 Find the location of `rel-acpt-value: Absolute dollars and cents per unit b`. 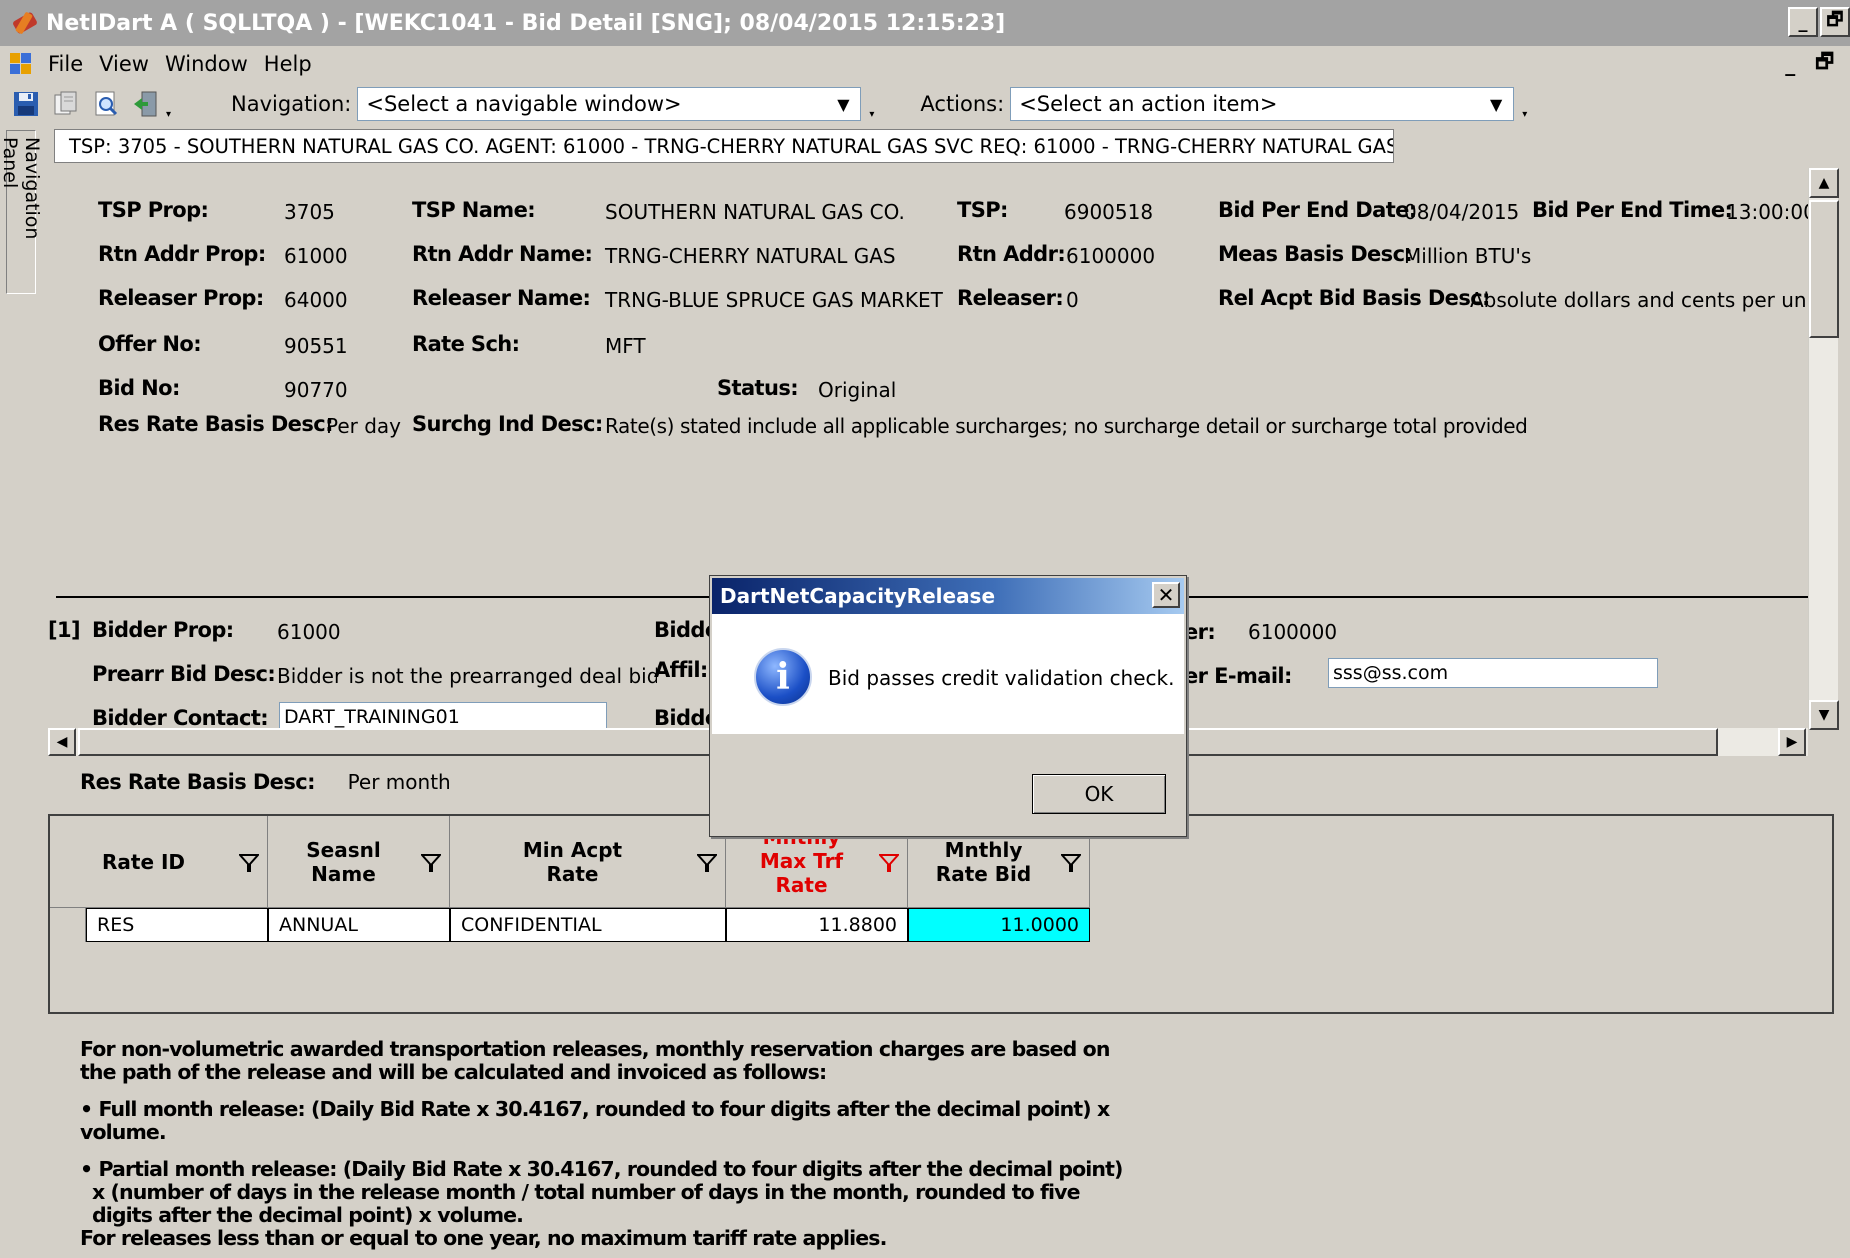

rel-acpt-value: Absolute dollars and cents per unit b is located at coordinates (1639, 300).